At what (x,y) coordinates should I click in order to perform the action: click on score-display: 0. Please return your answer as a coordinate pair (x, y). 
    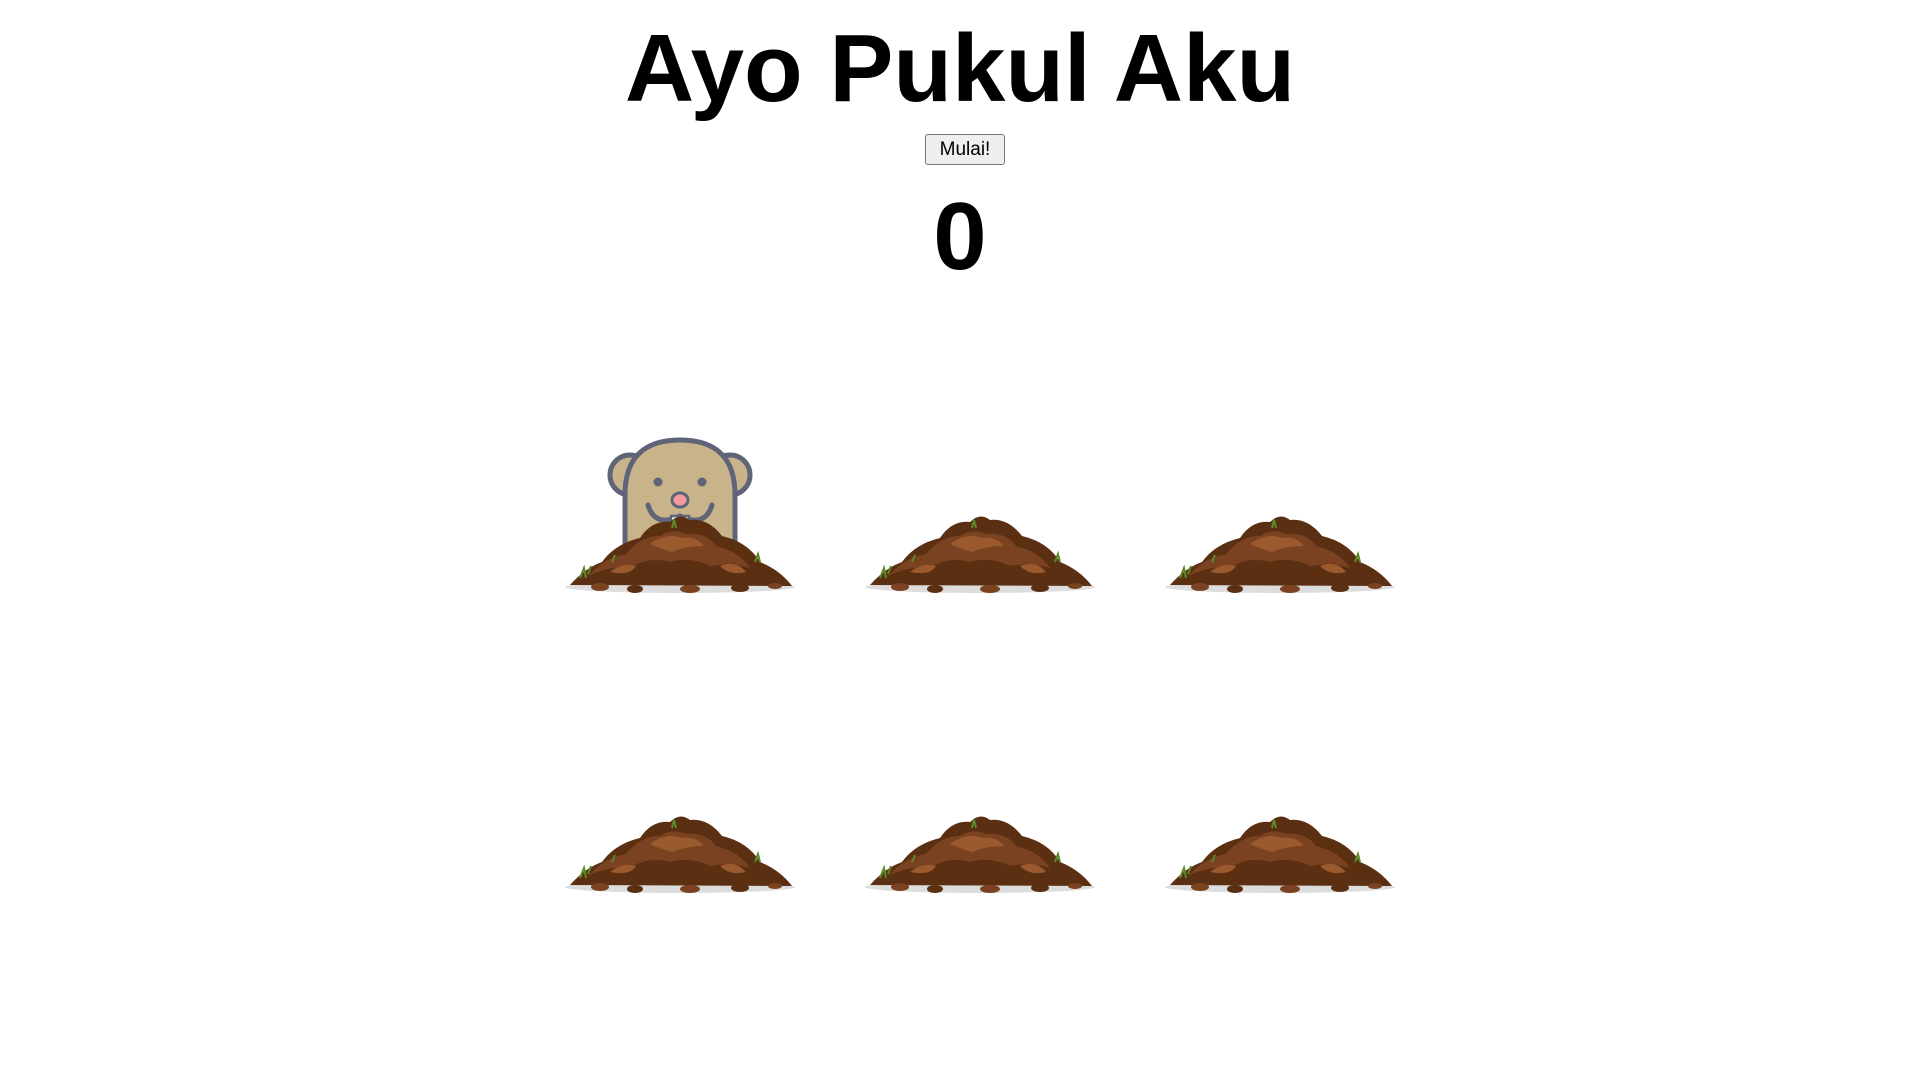
    Looking at the image, I should click on (960, 236).